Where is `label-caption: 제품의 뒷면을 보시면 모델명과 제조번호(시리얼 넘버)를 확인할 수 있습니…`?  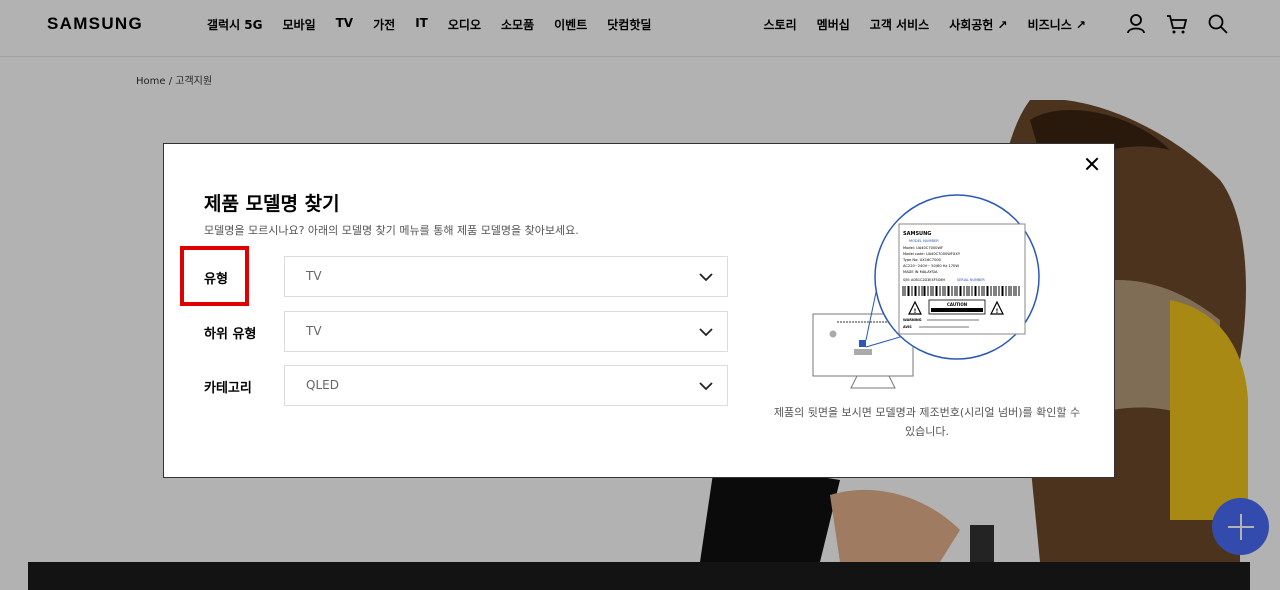 label-caption: 제품의 뒷면을 보시면 모델명과 제조번호(시리얼 넘버)를 확인할 수 있습니… is located at coordinates (927, 422).